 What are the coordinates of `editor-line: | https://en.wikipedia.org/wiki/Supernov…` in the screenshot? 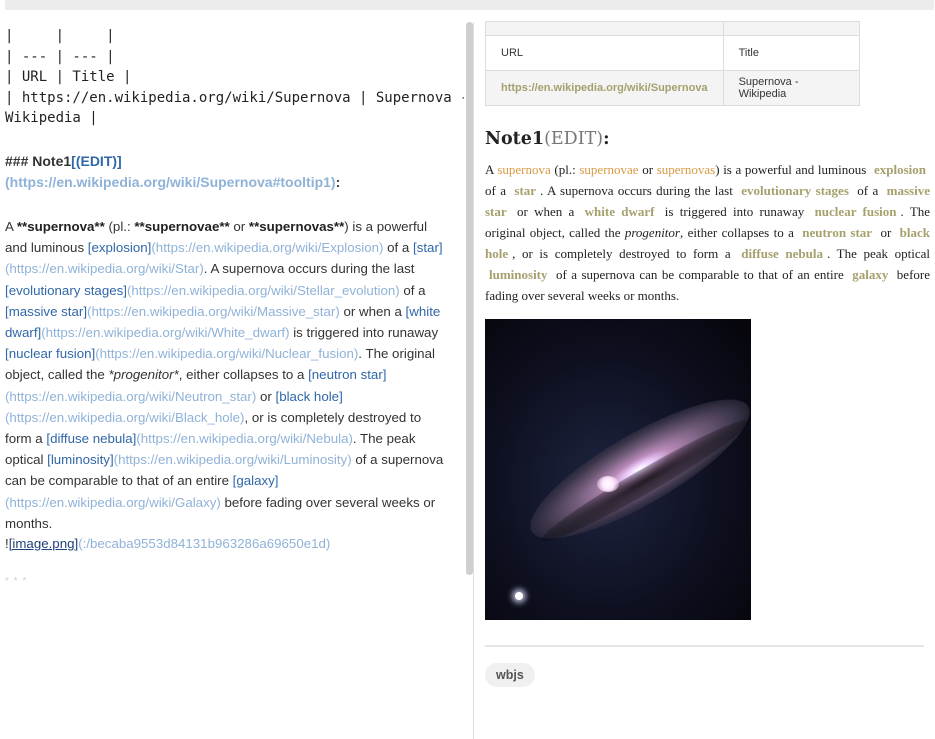 It's located at (234, 97).